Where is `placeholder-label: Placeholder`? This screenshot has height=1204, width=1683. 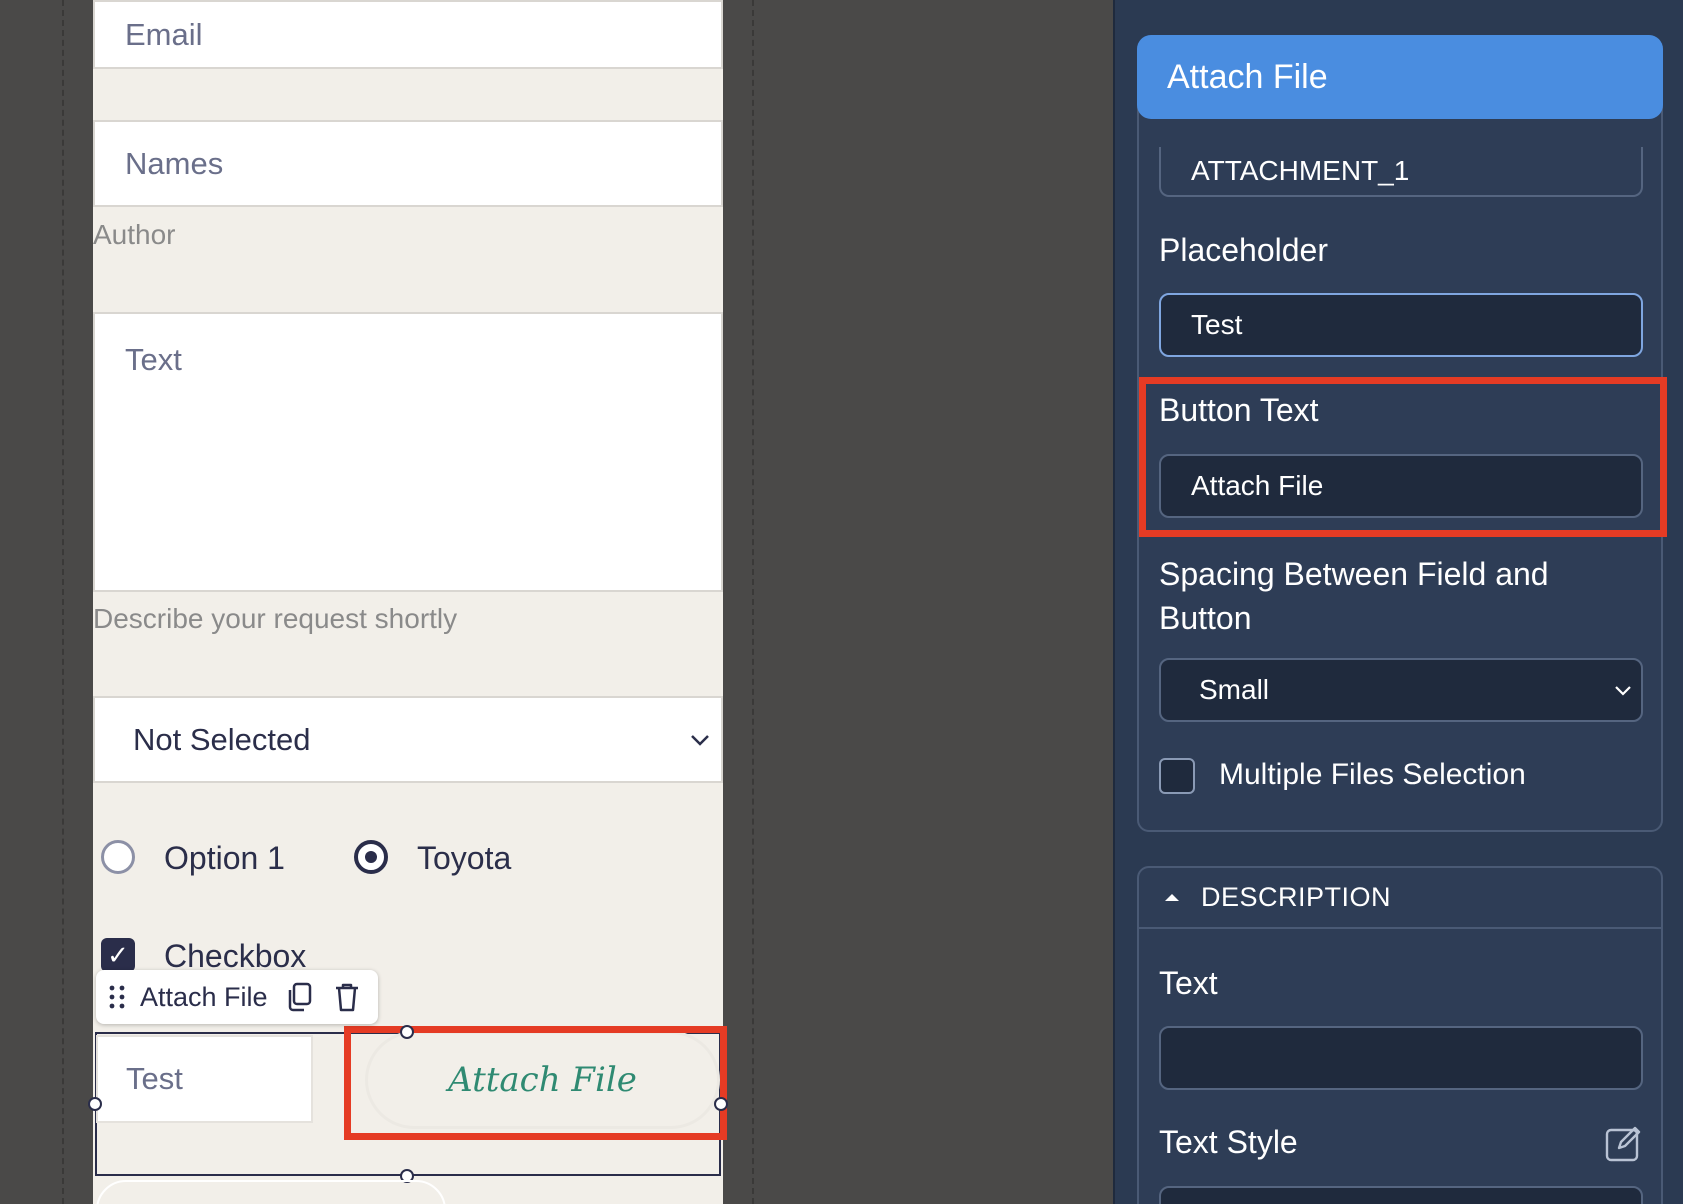
placeholder-label: Placeholder is located at coordinates (1243, 250).